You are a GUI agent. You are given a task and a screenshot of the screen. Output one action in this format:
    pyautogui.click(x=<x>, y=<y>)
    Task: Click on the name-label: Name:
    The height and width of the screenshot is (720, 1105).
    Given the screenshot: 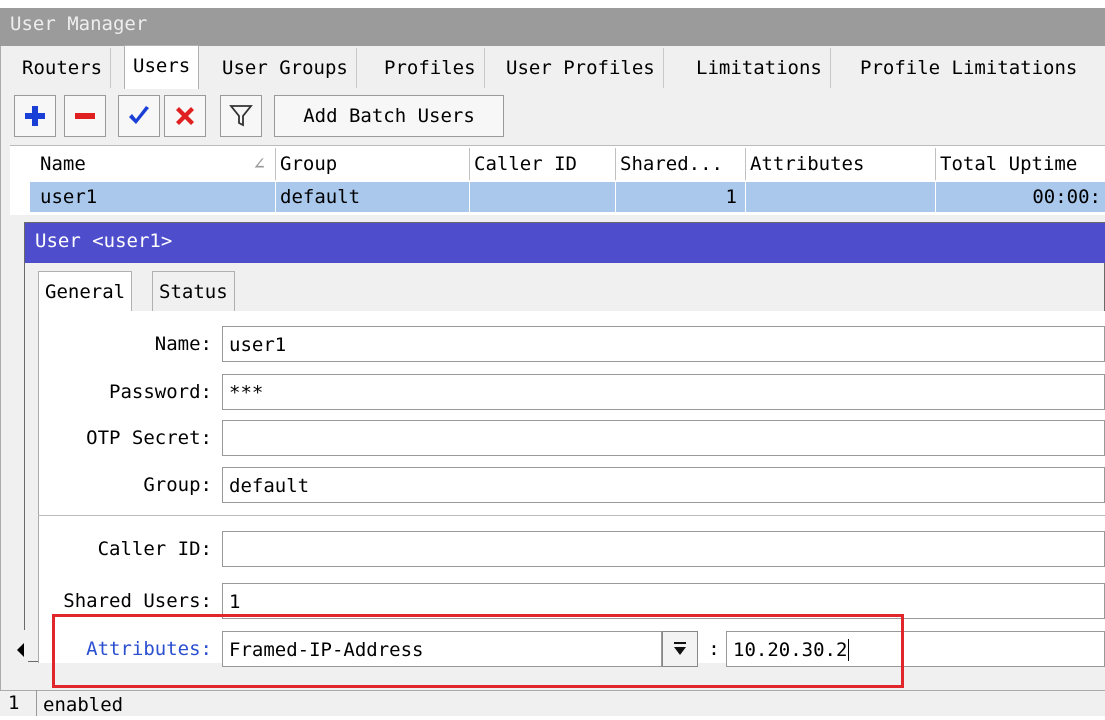 What is the action you would take?
    pyautogui.click(x=183, y=344)
    